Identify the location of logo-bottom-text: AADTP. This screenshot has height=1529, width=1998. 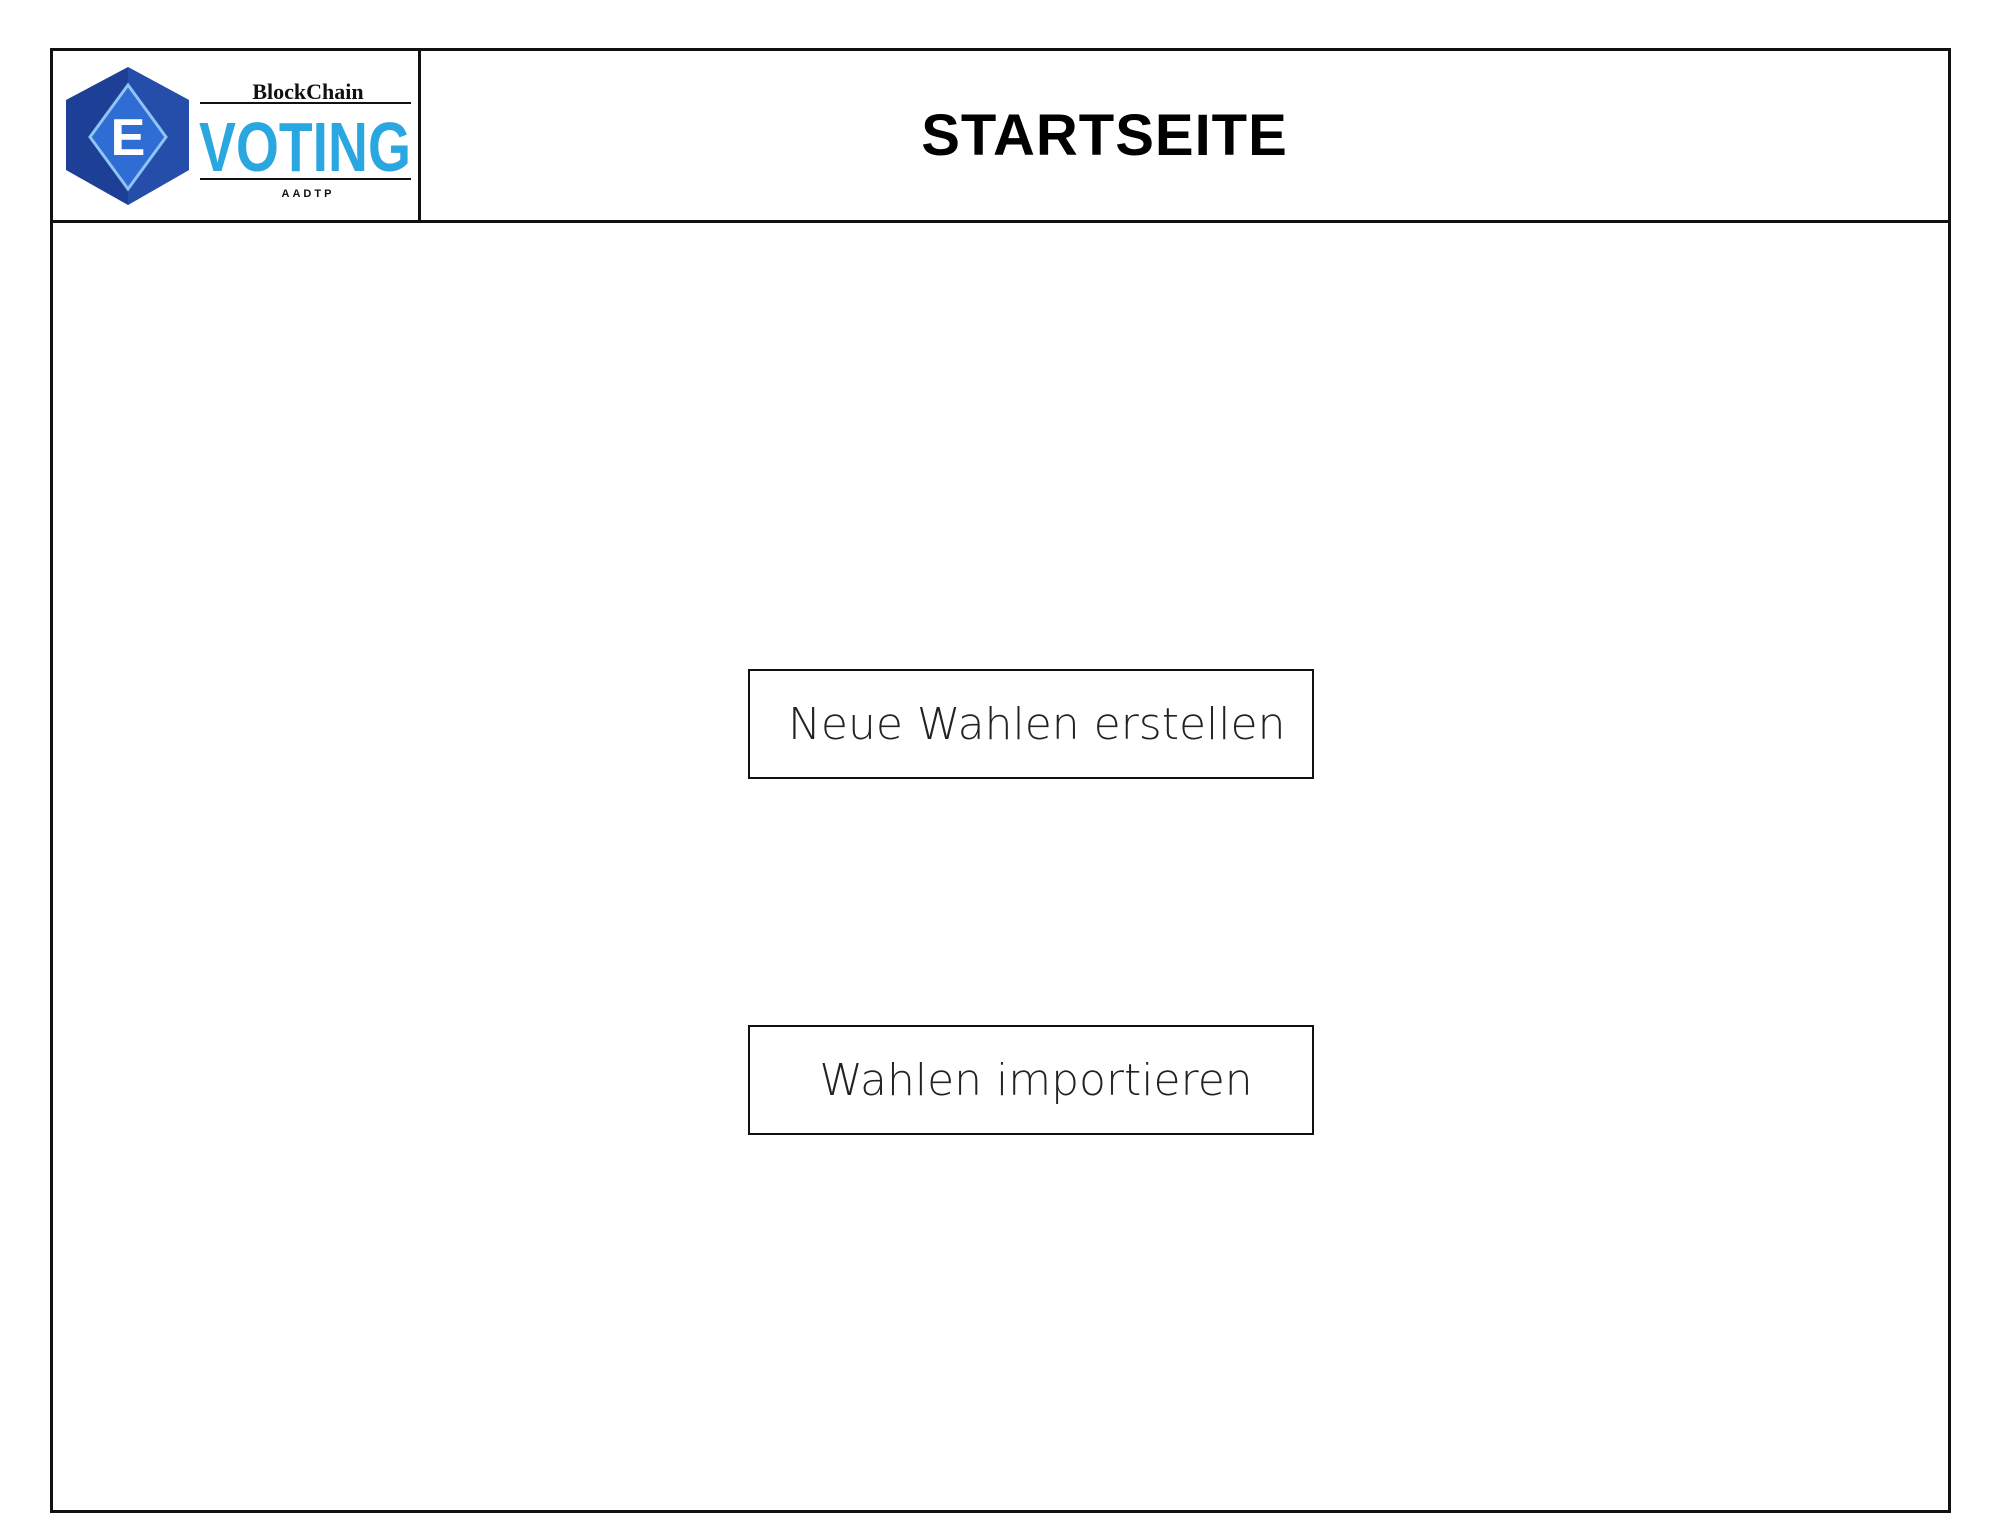
(308, 194).